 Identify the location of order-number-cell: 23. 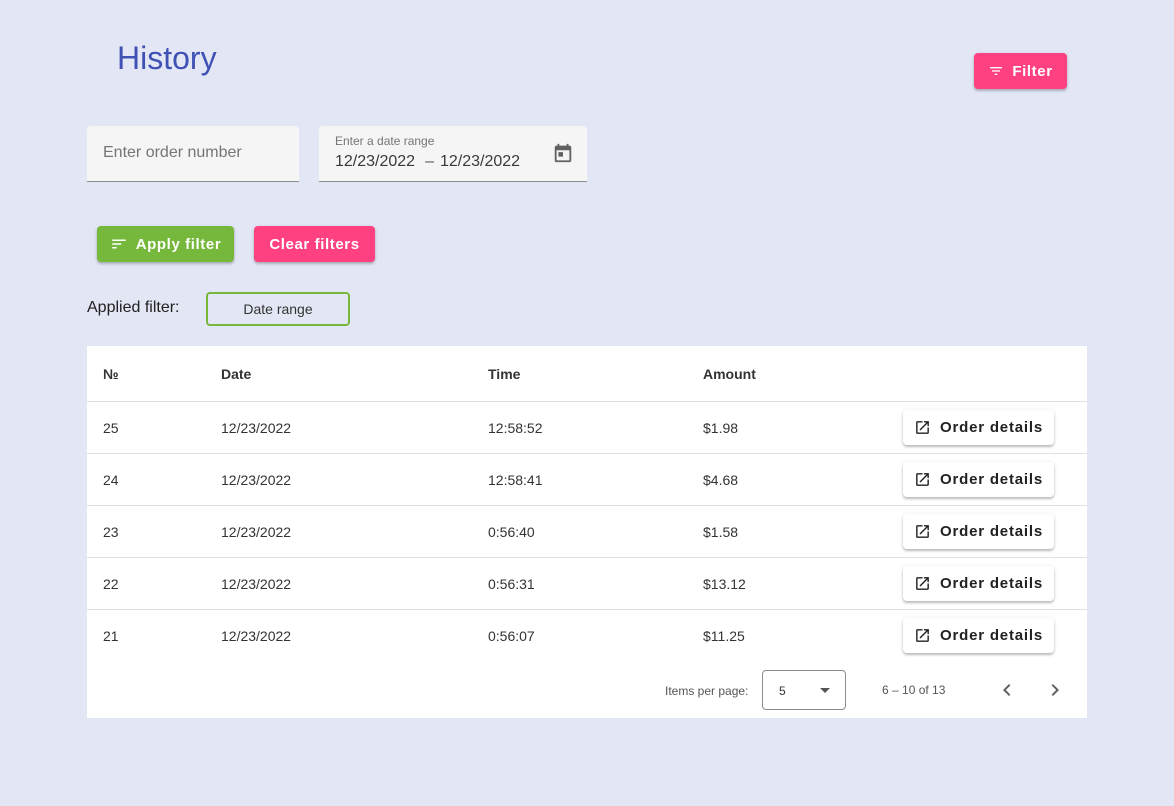
(111, 531).